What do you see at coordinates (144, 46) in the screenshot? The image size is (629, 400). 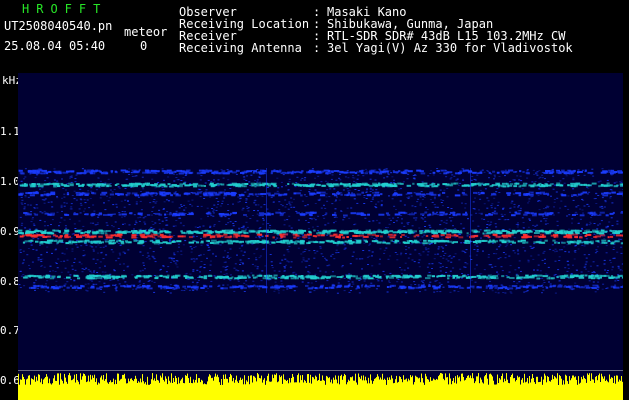 I see `count-label: 0` at bounding box center [144, 46].